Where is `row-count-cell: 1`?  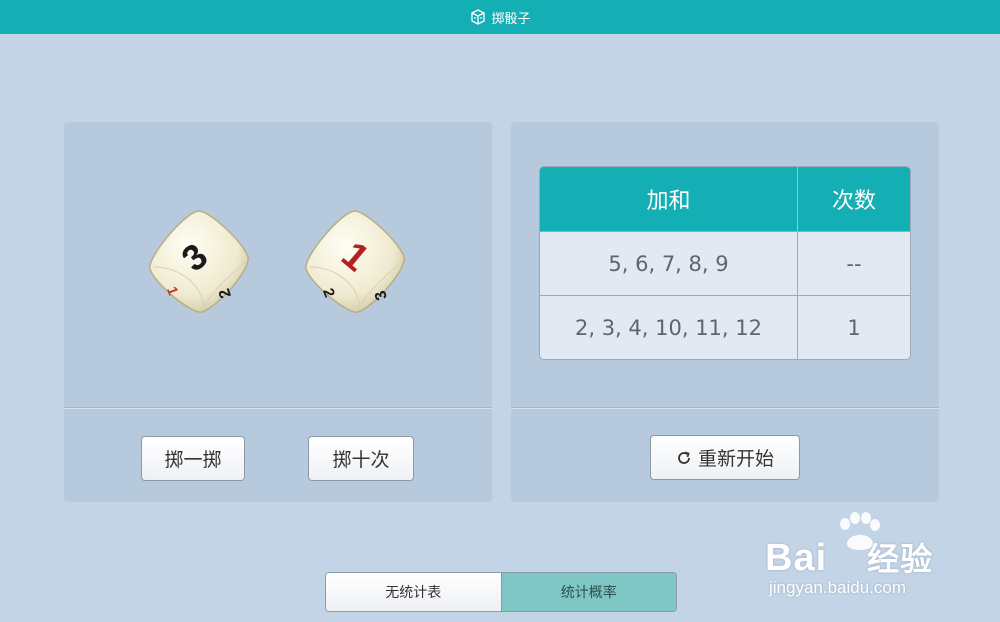 row-count-cell: 1 is located at coordinates (853, 327).